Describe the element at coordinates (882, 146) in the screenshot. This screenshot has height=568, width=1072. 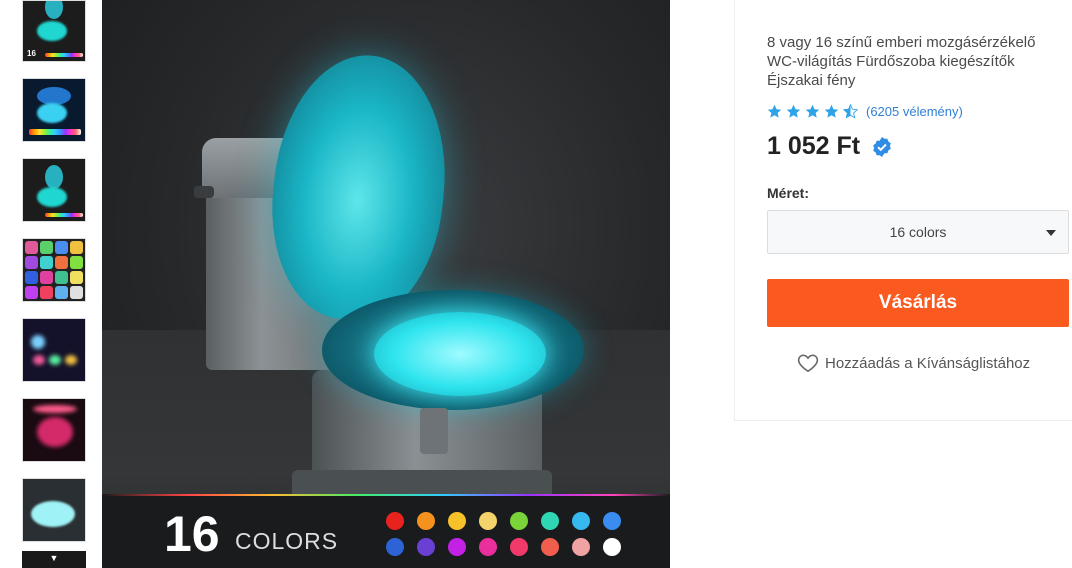
I see `verified-badge-icon` at that location.